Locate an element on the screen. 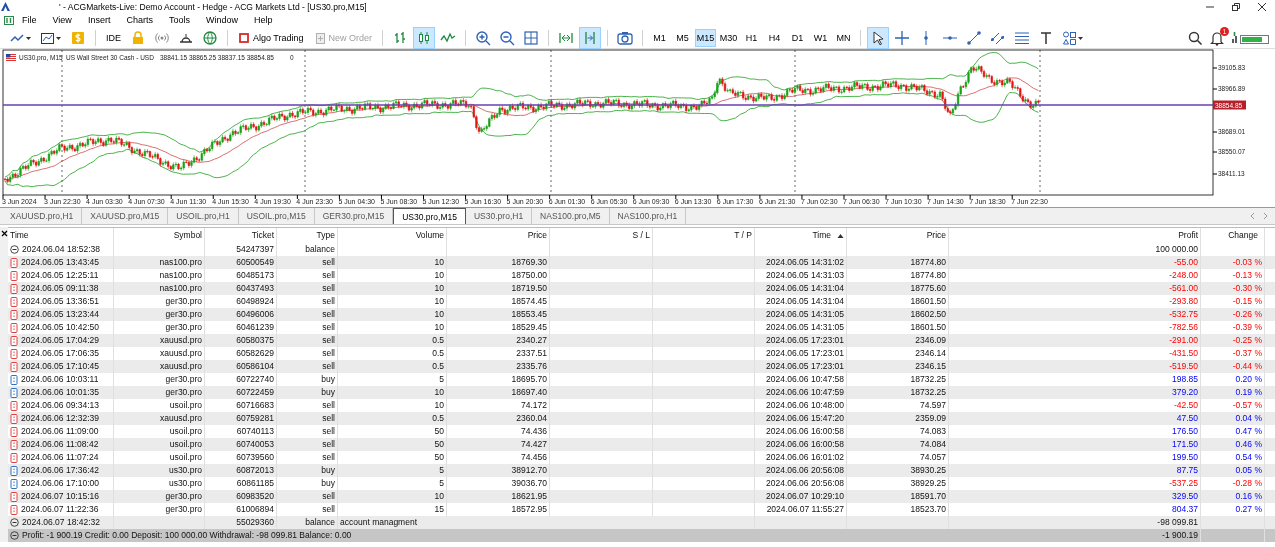 The image size is (1275, 547). window-title: ' - ACGMarkets-Live: Demo Account - Hedge - ACG Markets Ltd - [US30.pro,M15] is located at coordinates (213, 6).